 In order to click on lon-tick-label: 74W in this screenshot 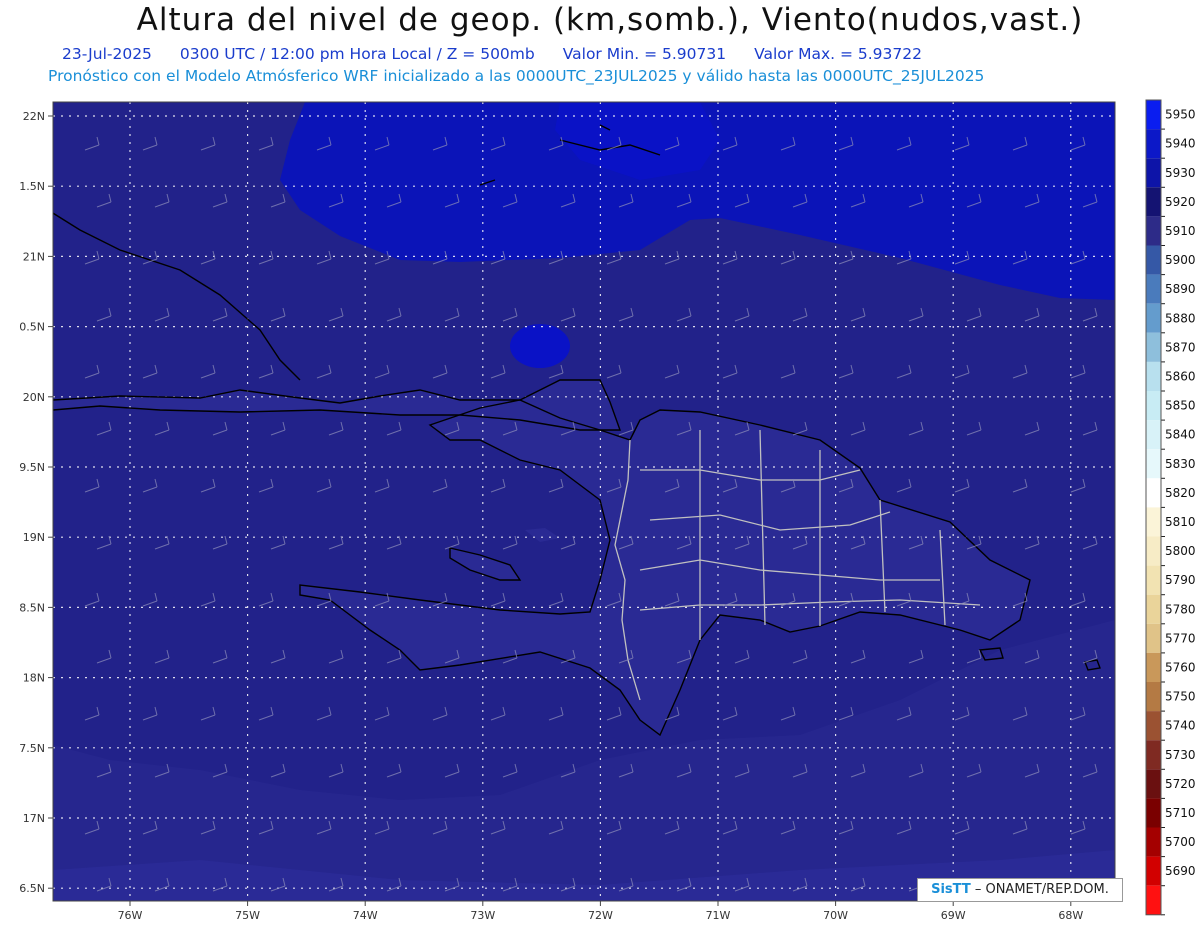, I will do `click(365, 915)`.